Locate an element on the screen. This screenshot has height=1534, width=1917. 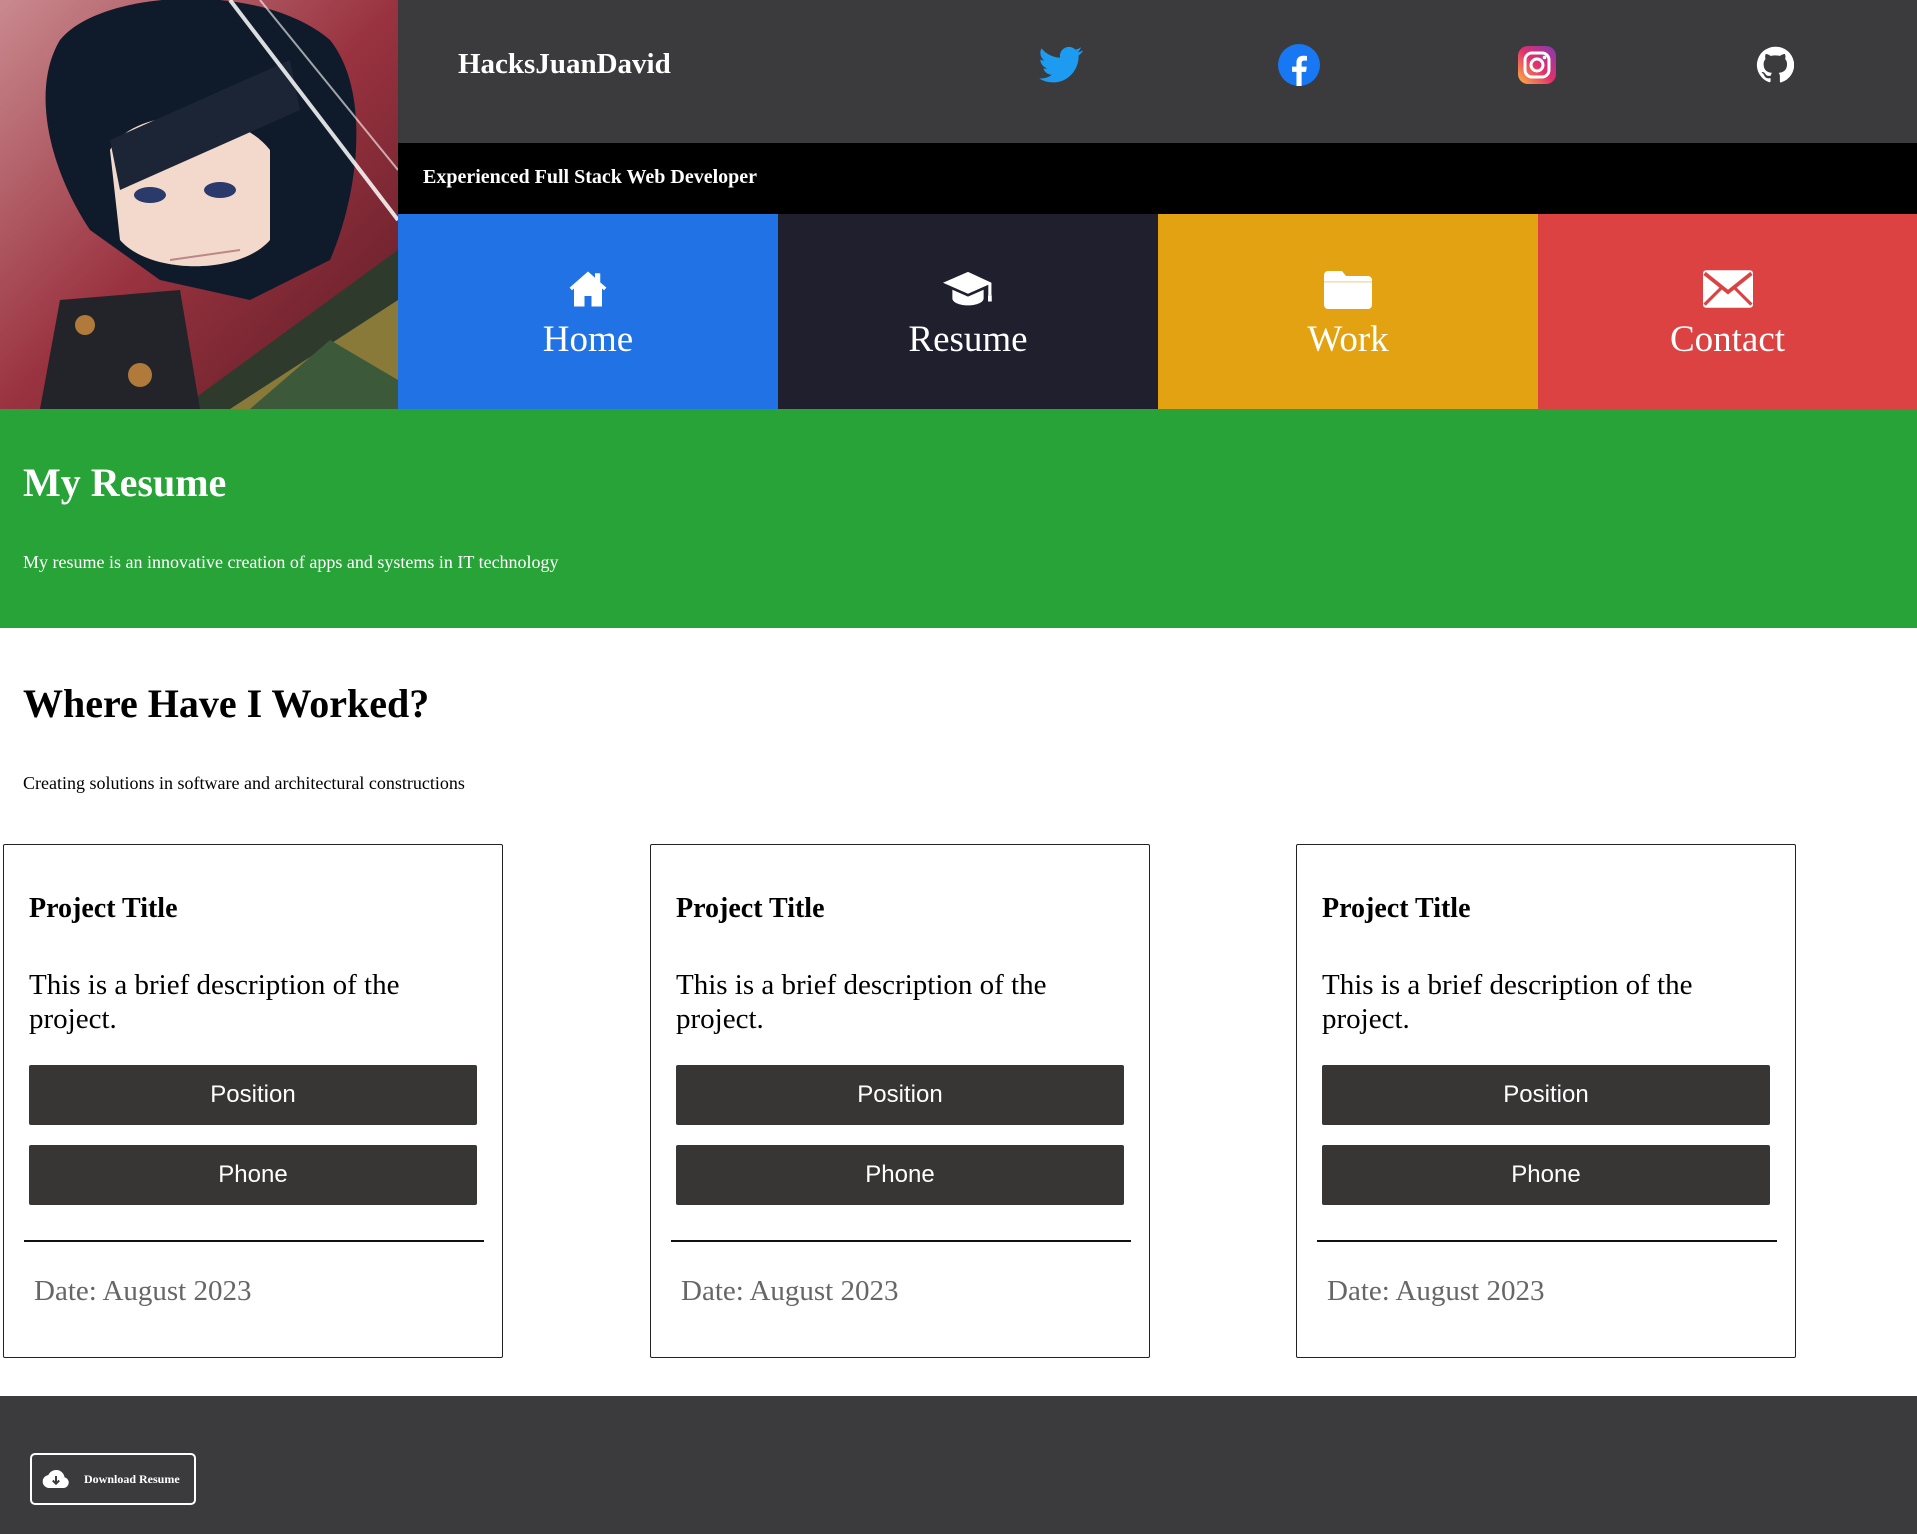
github-icon is located at coordinates (1775, 65).